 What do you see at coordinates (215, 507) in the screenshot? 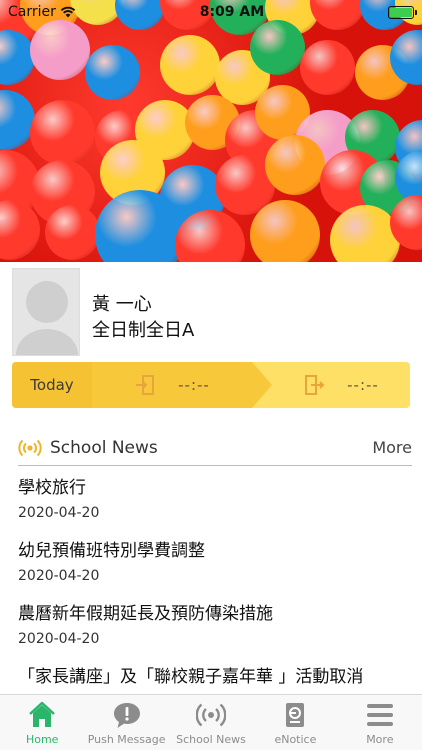
I see `news-item: 學校旅行 2020-04-20` at bounding box center [215, 507].